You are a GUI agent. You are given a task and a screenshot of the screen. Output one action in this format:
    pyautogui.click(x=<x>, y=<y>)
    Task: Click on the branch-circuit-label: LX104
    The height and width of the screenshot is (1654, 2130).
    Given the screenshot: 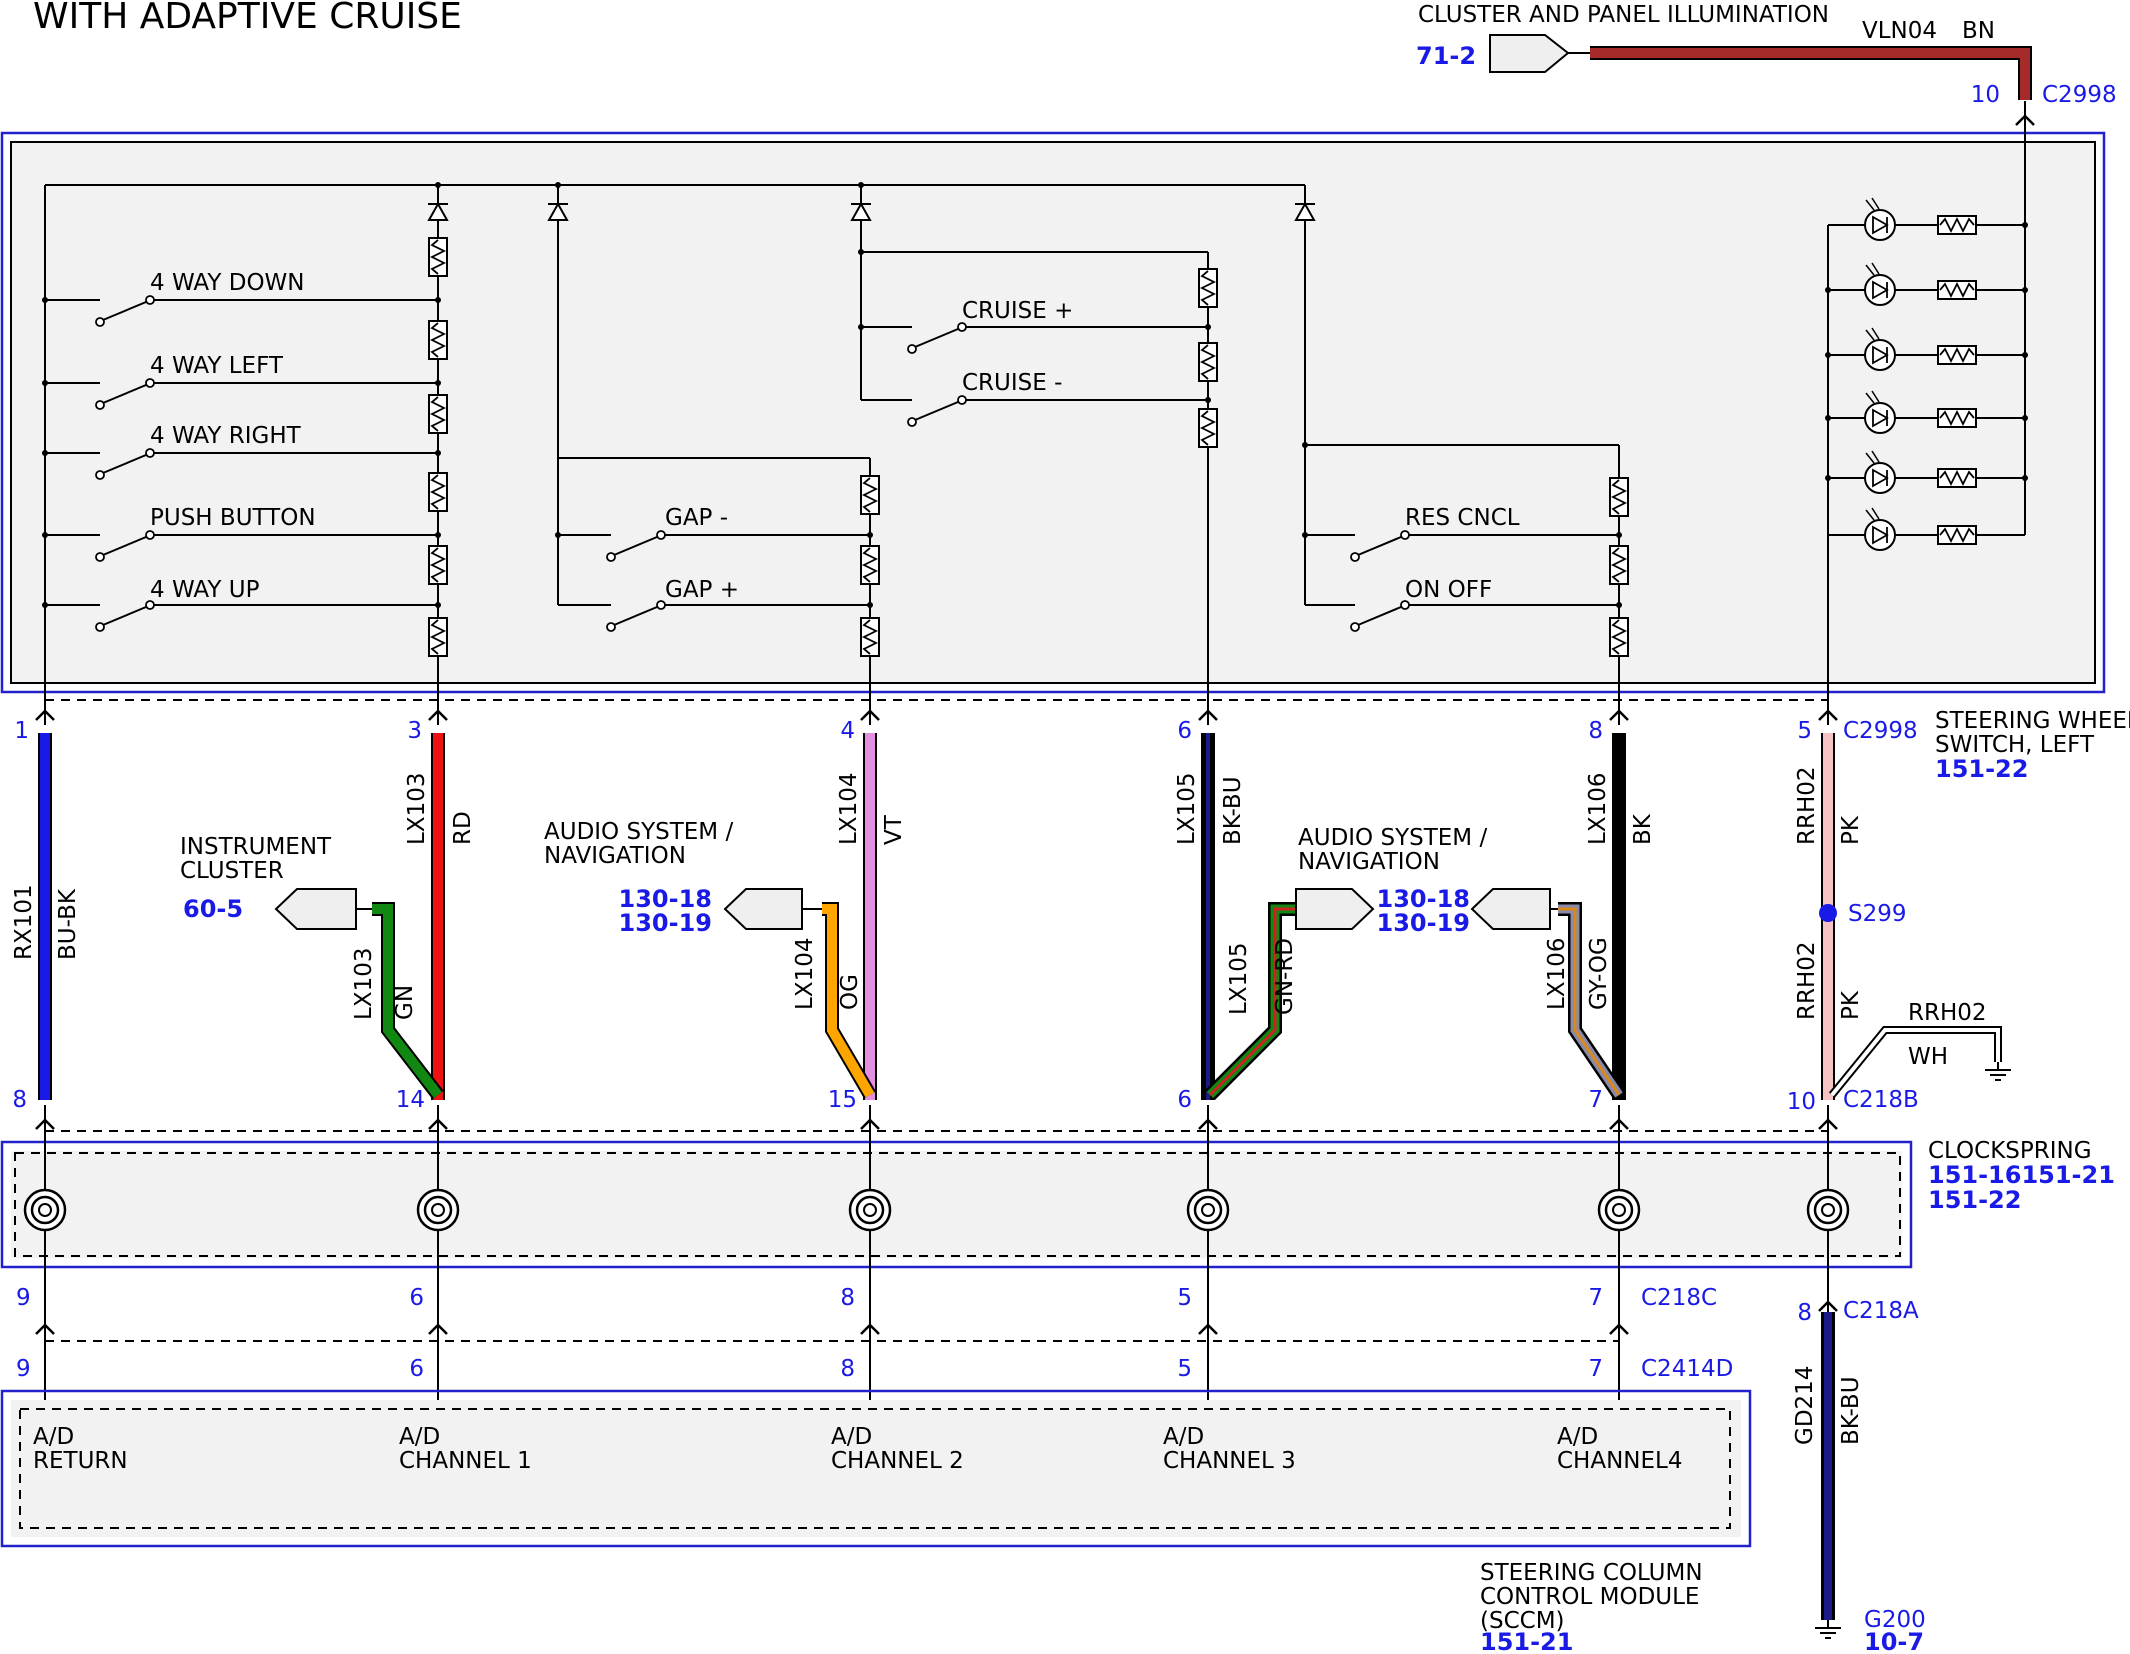 What is the action you would take?
    pyautogui.click(x=805, y=974)
    